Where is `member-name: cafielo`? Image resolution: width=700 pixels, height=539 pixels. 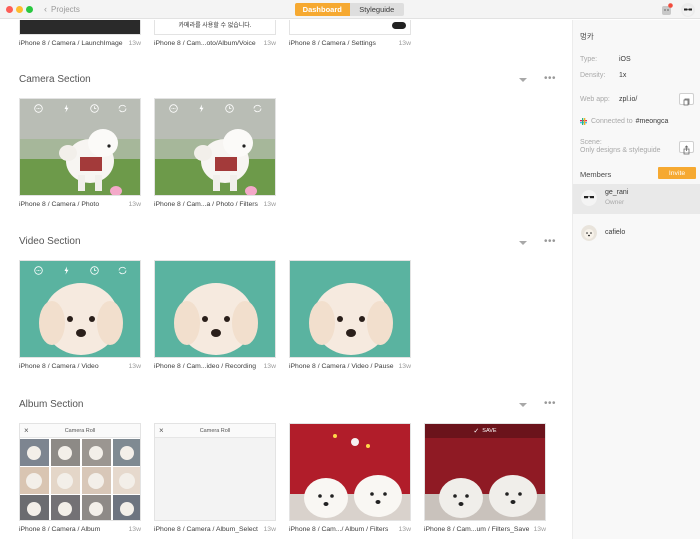 member-name: cafielo is located at coordinates (615, 232).